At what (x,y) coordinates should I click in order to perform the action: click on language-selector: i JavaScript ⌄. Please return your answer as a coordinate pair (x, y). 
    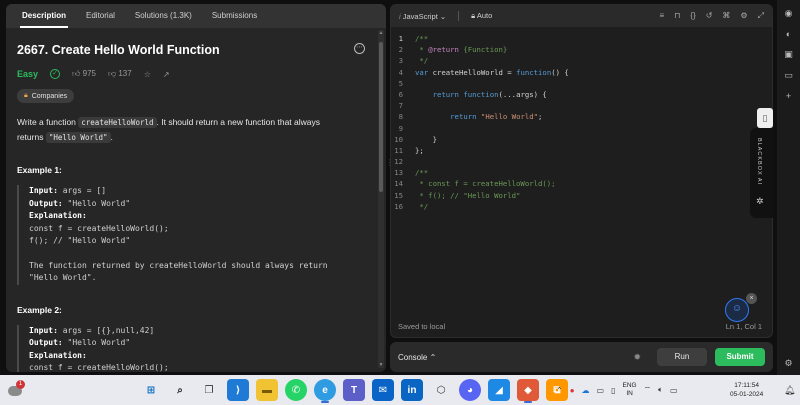
    Looking at the image, I should click on (422, 16).